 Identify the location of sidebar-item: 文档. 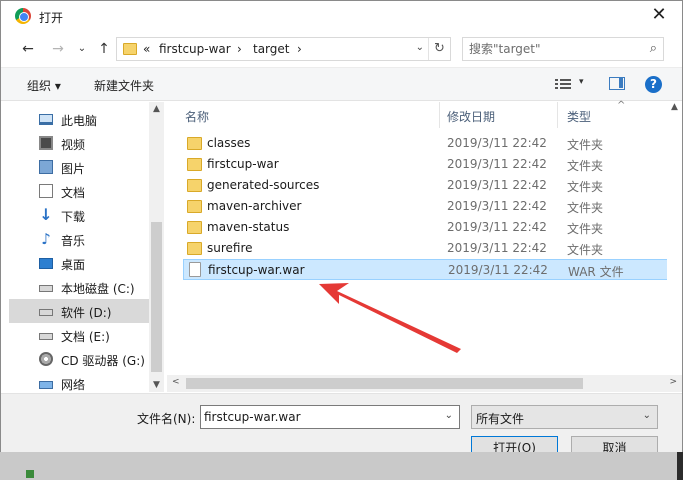
(79, 191).